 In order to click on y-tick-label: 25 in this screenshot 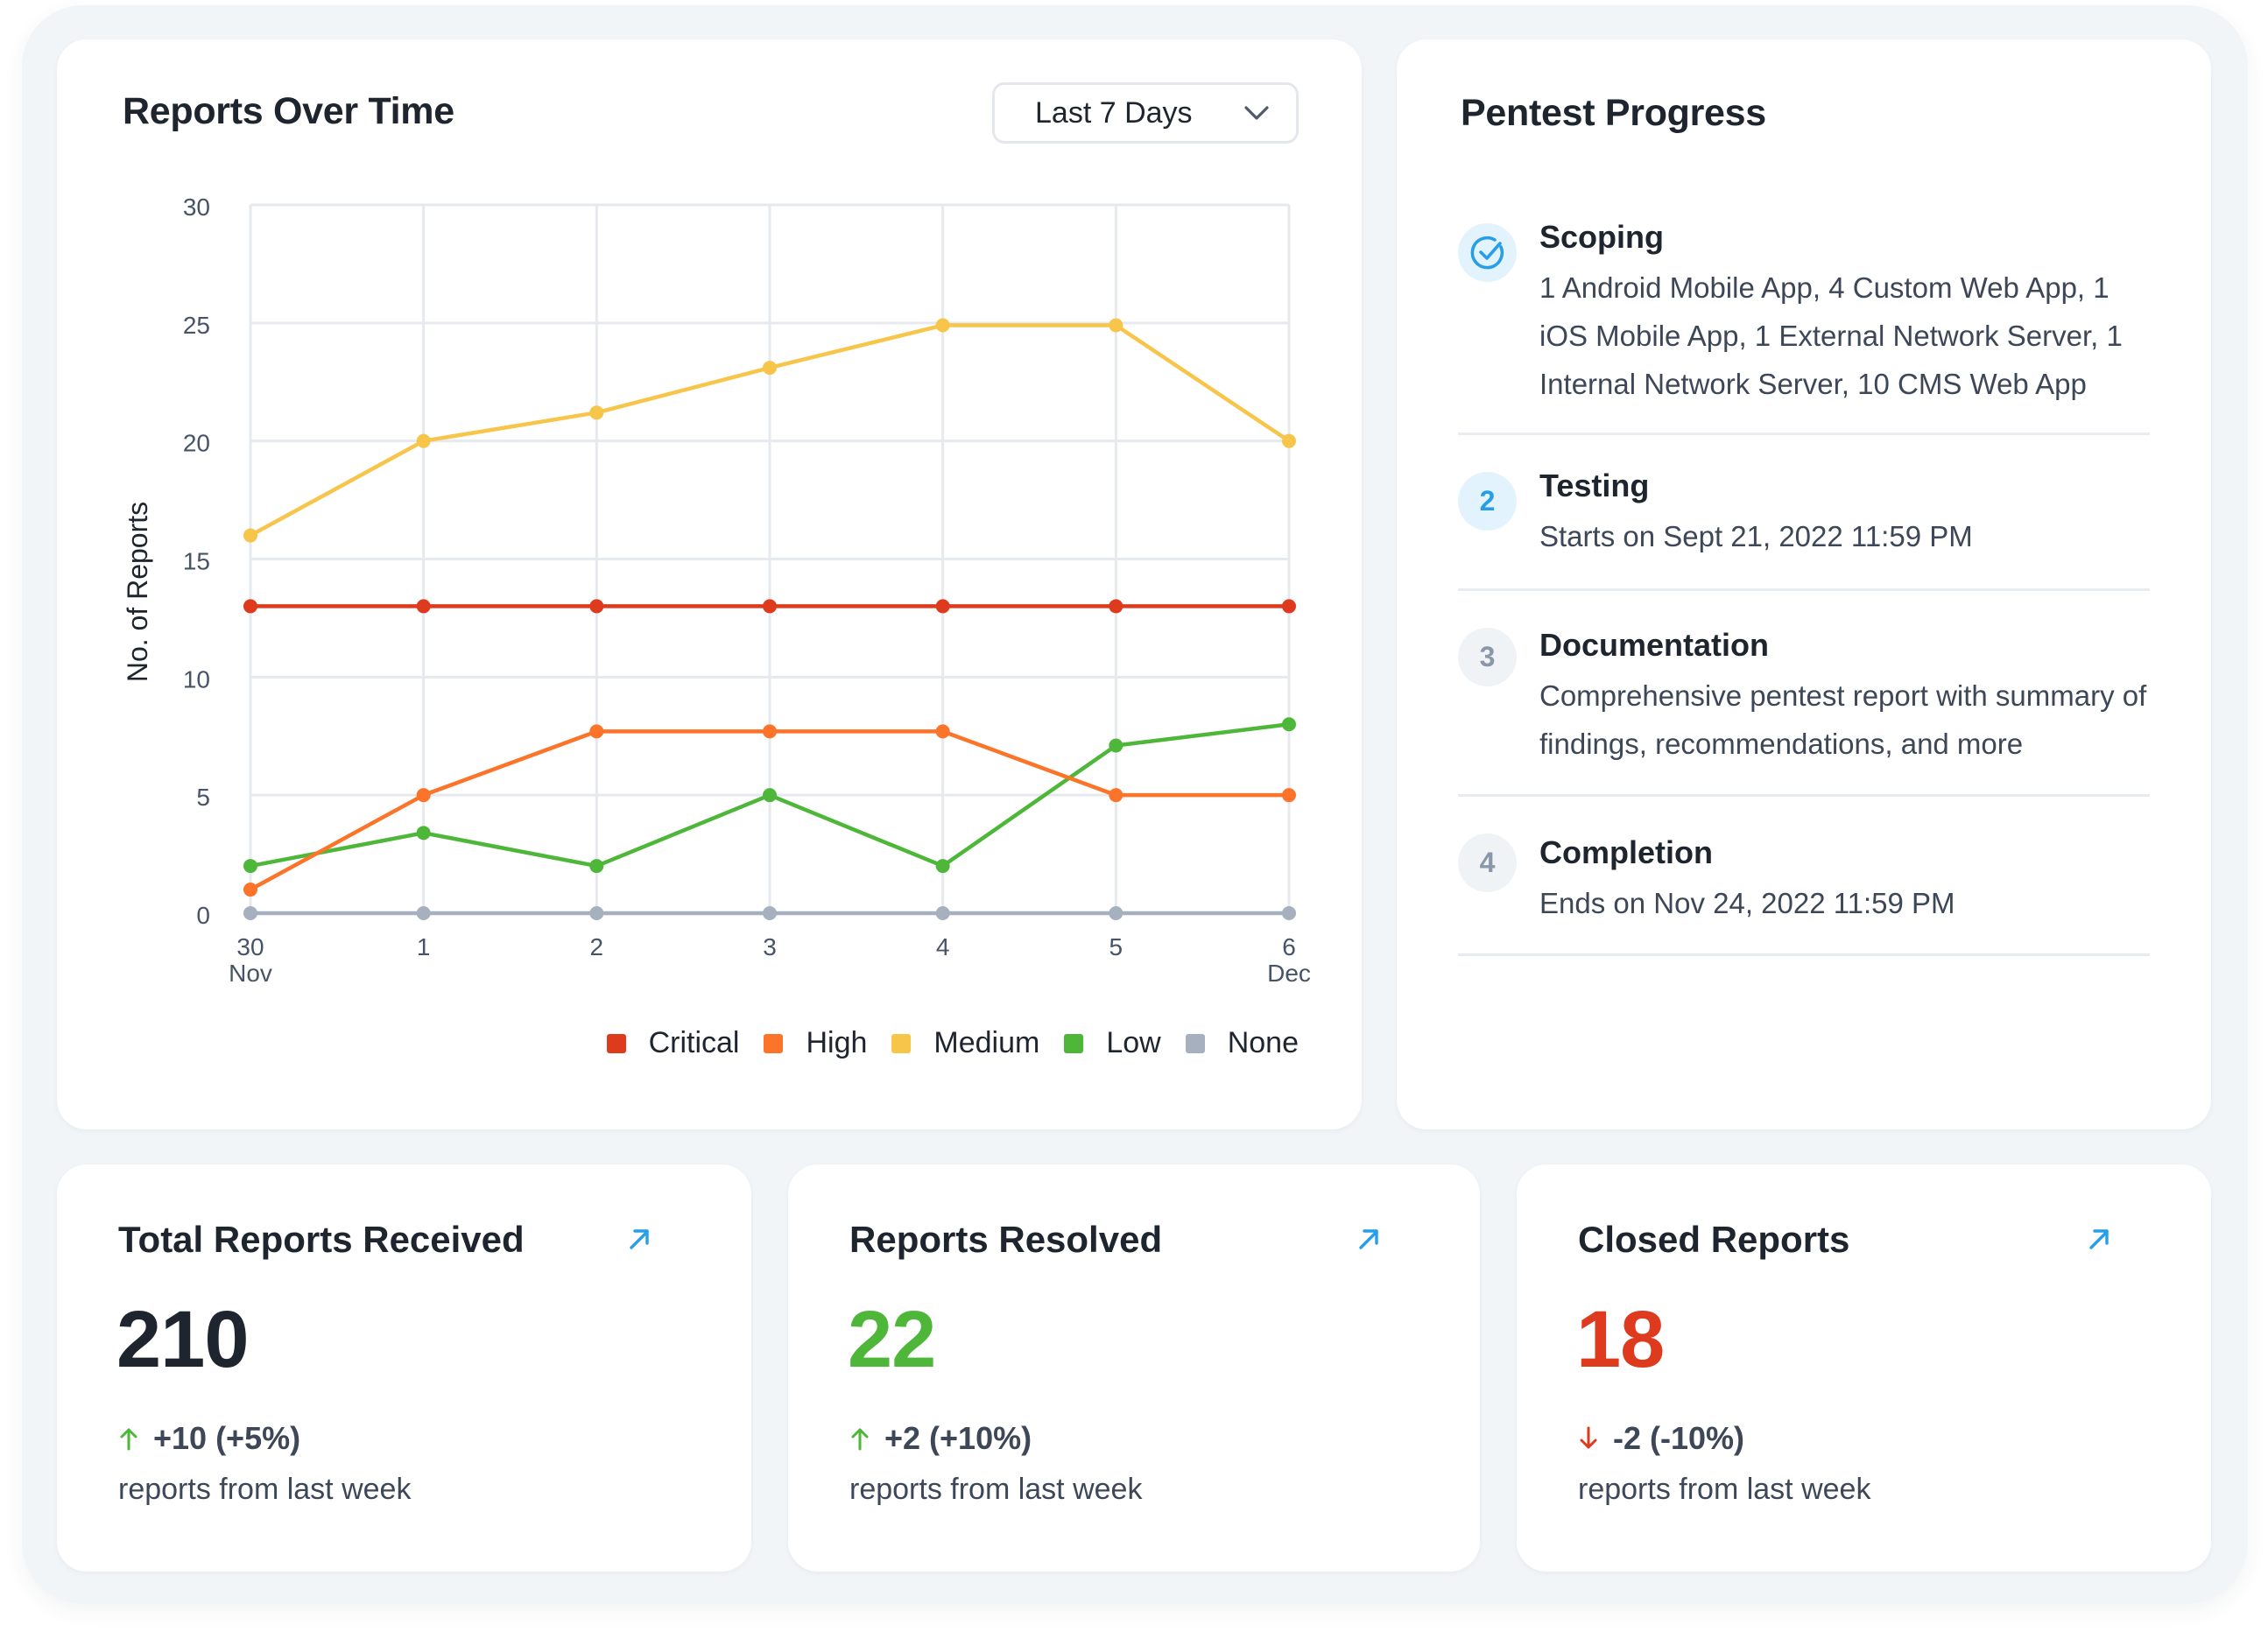, I will do `click(197, 325)`.